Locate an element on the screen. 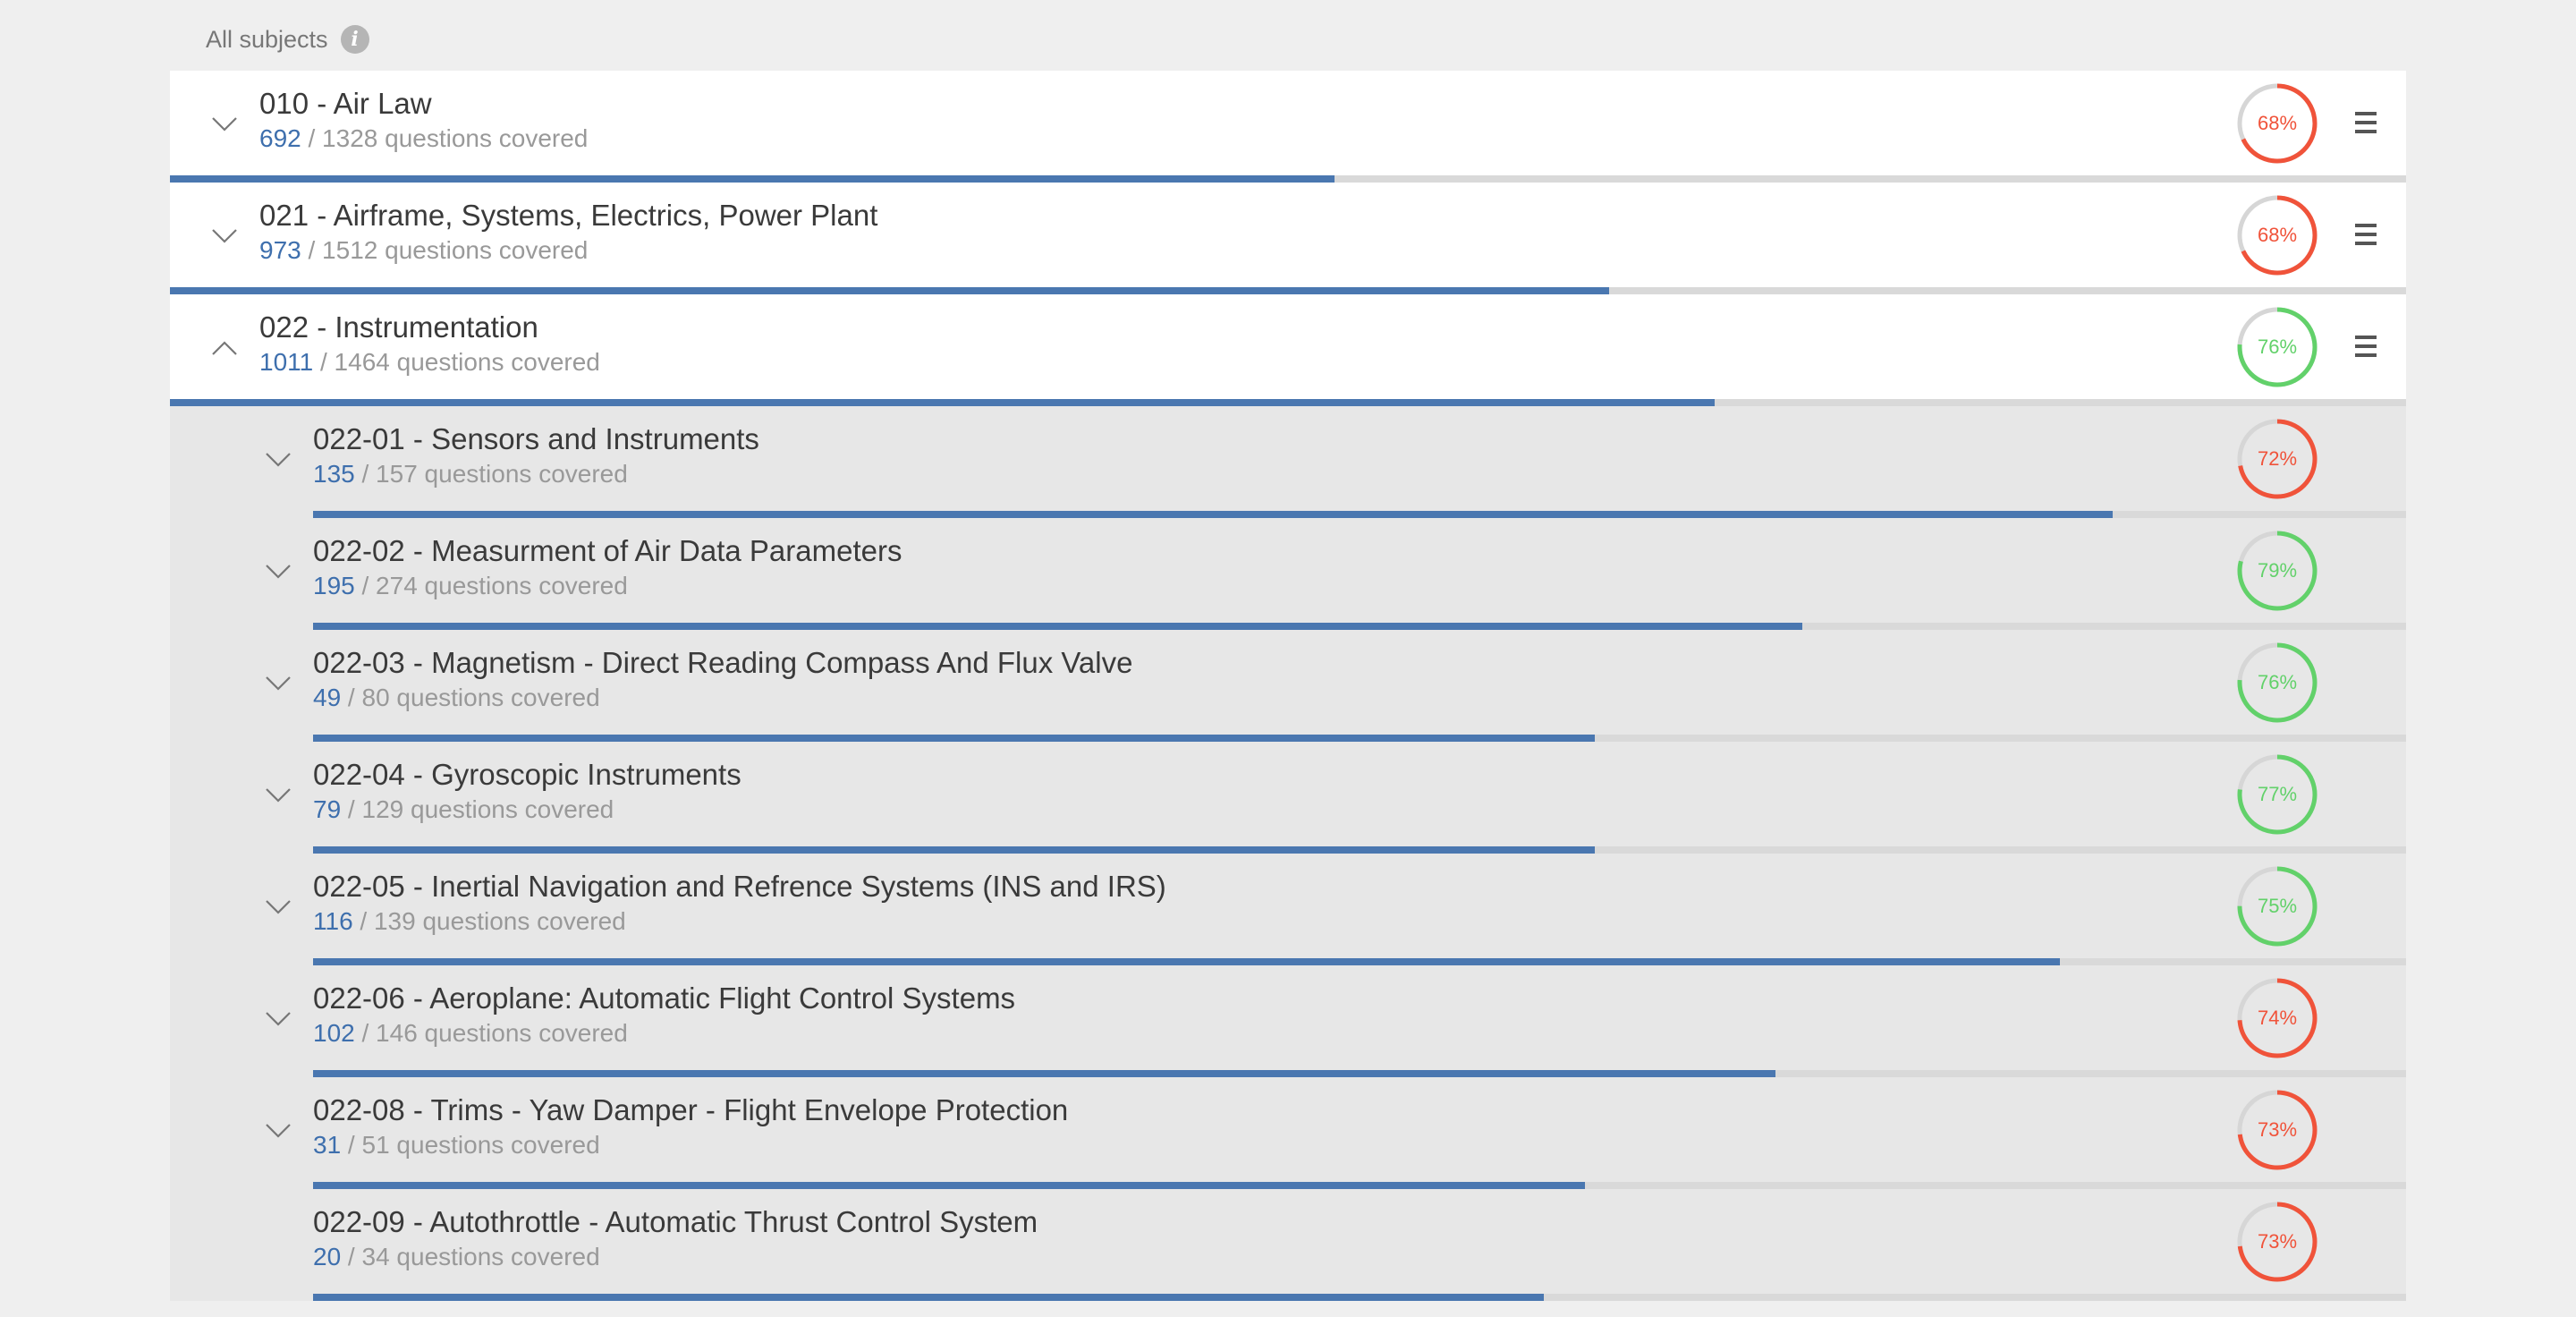 The height and width of the screenshot is (1317, 2576). all-subjects-header: All subjects i is located at coordinates (287, 39).